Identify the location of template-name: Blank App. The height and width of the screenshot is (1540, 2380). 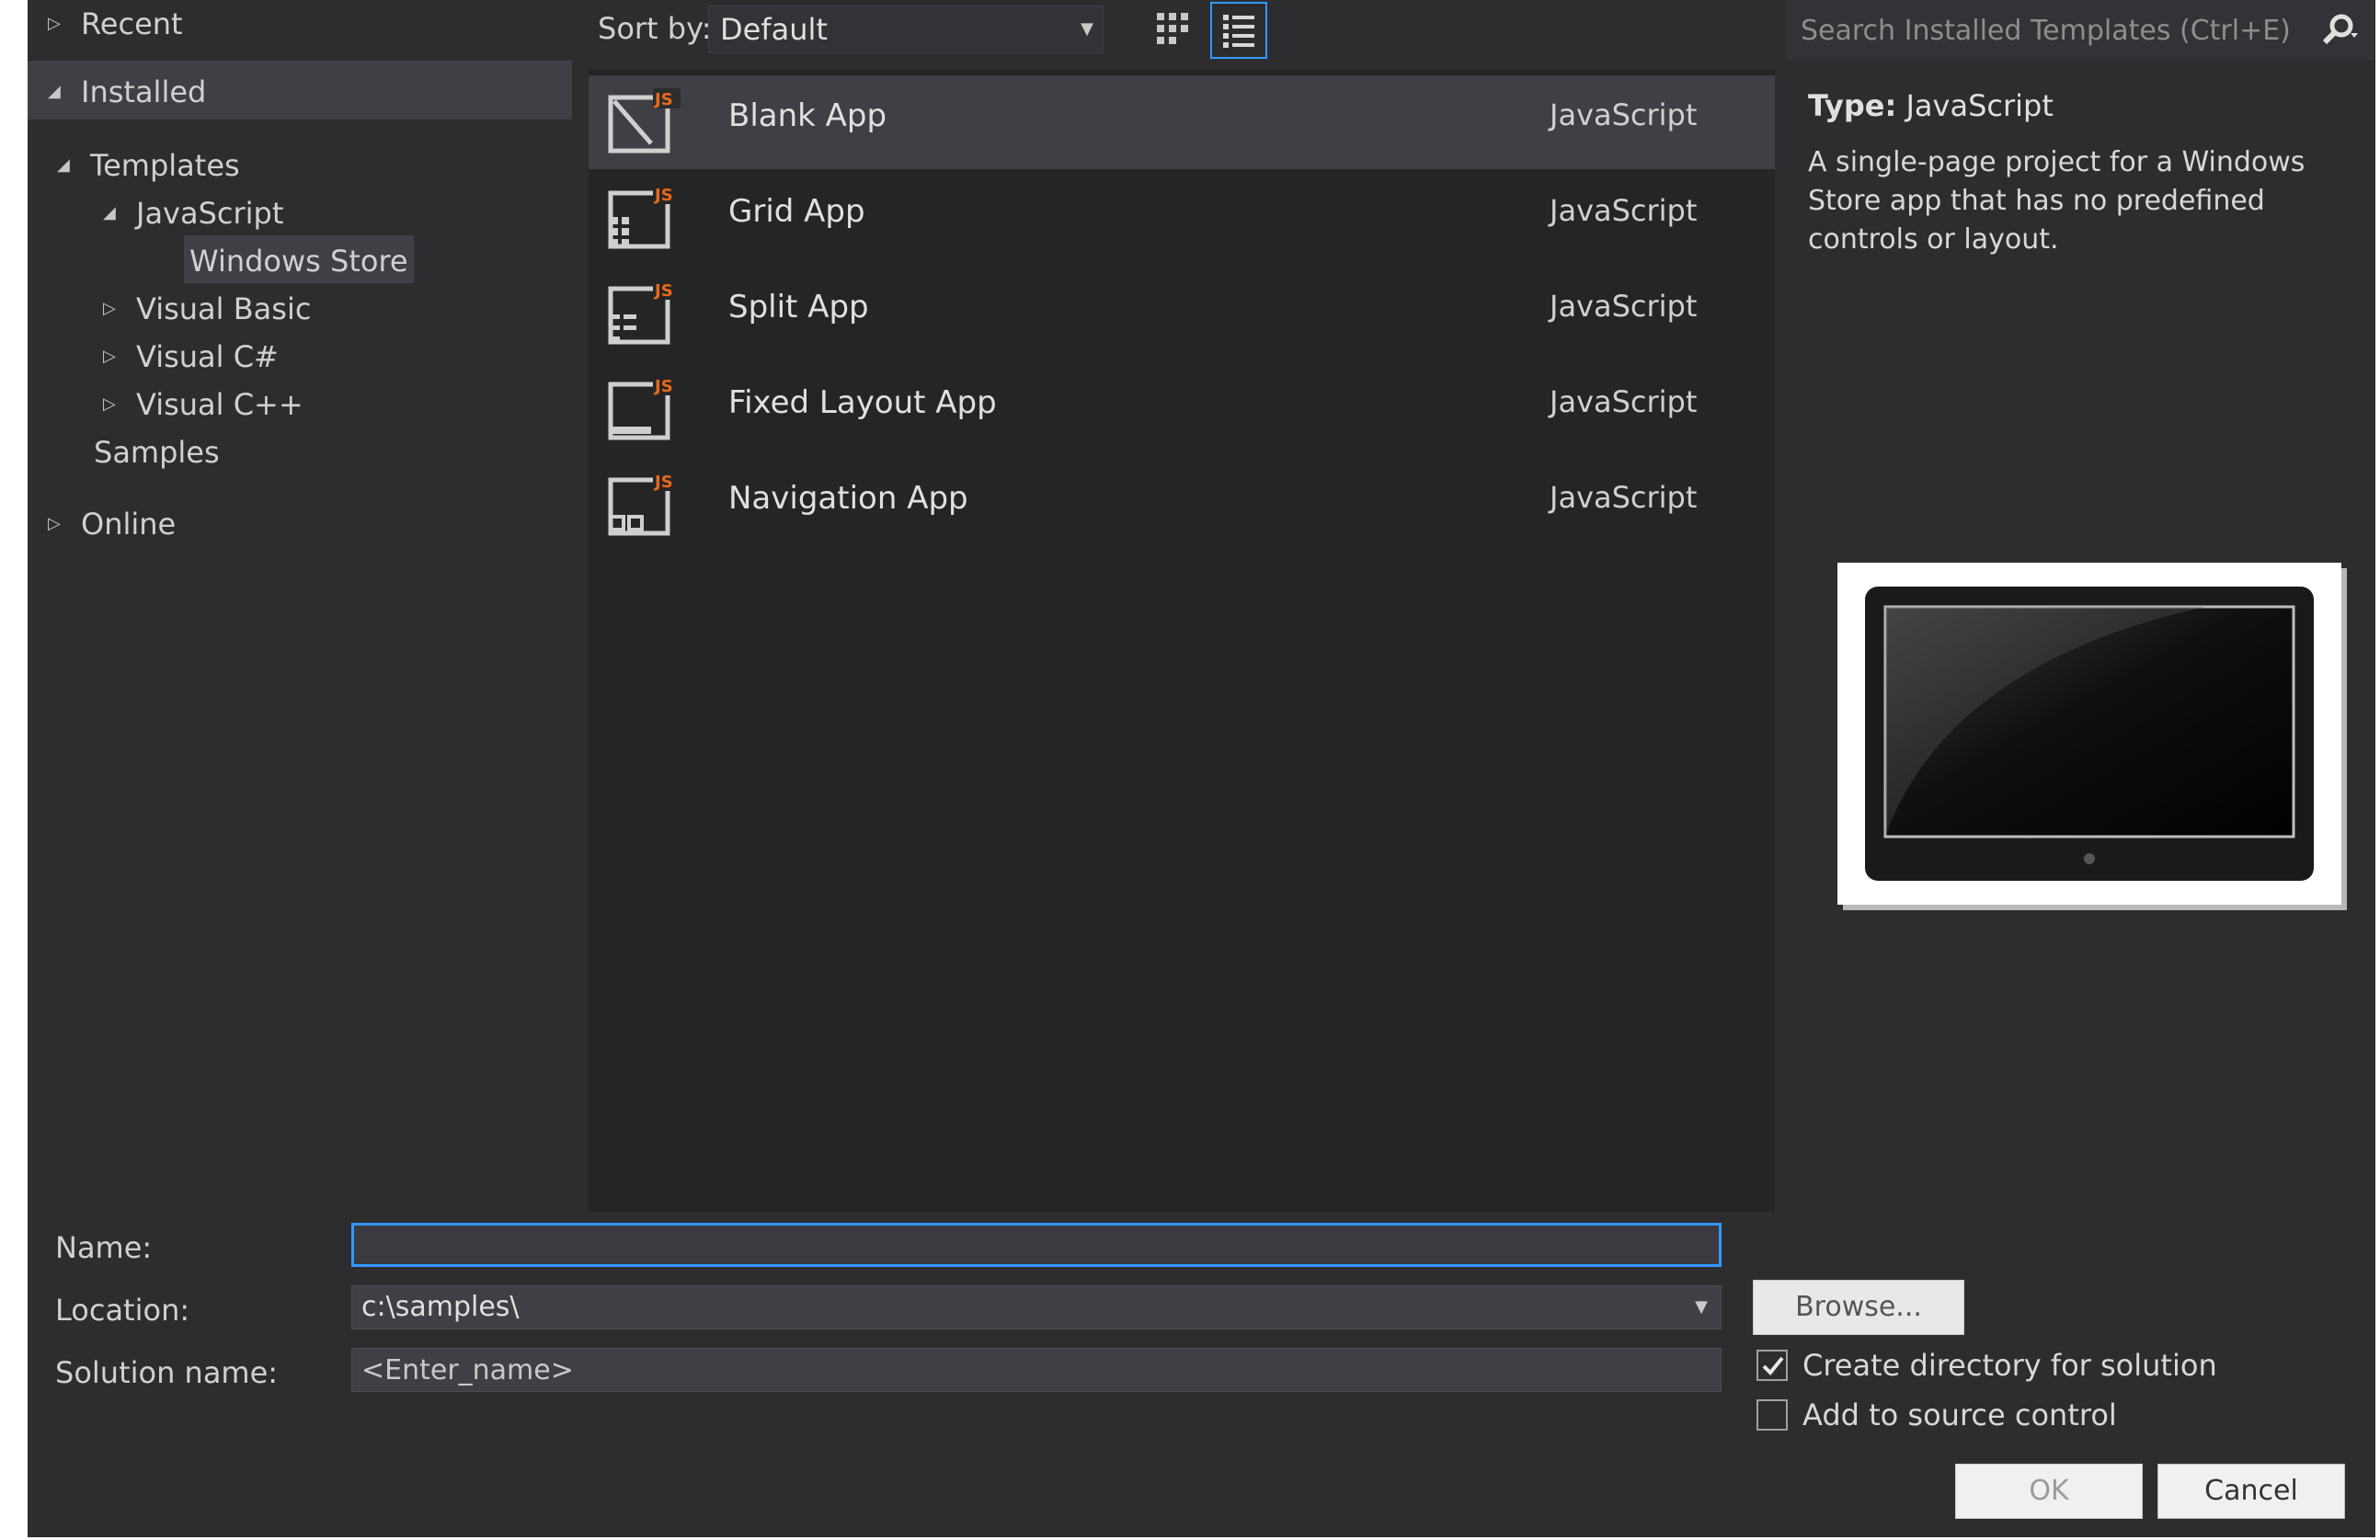
(807, 115).